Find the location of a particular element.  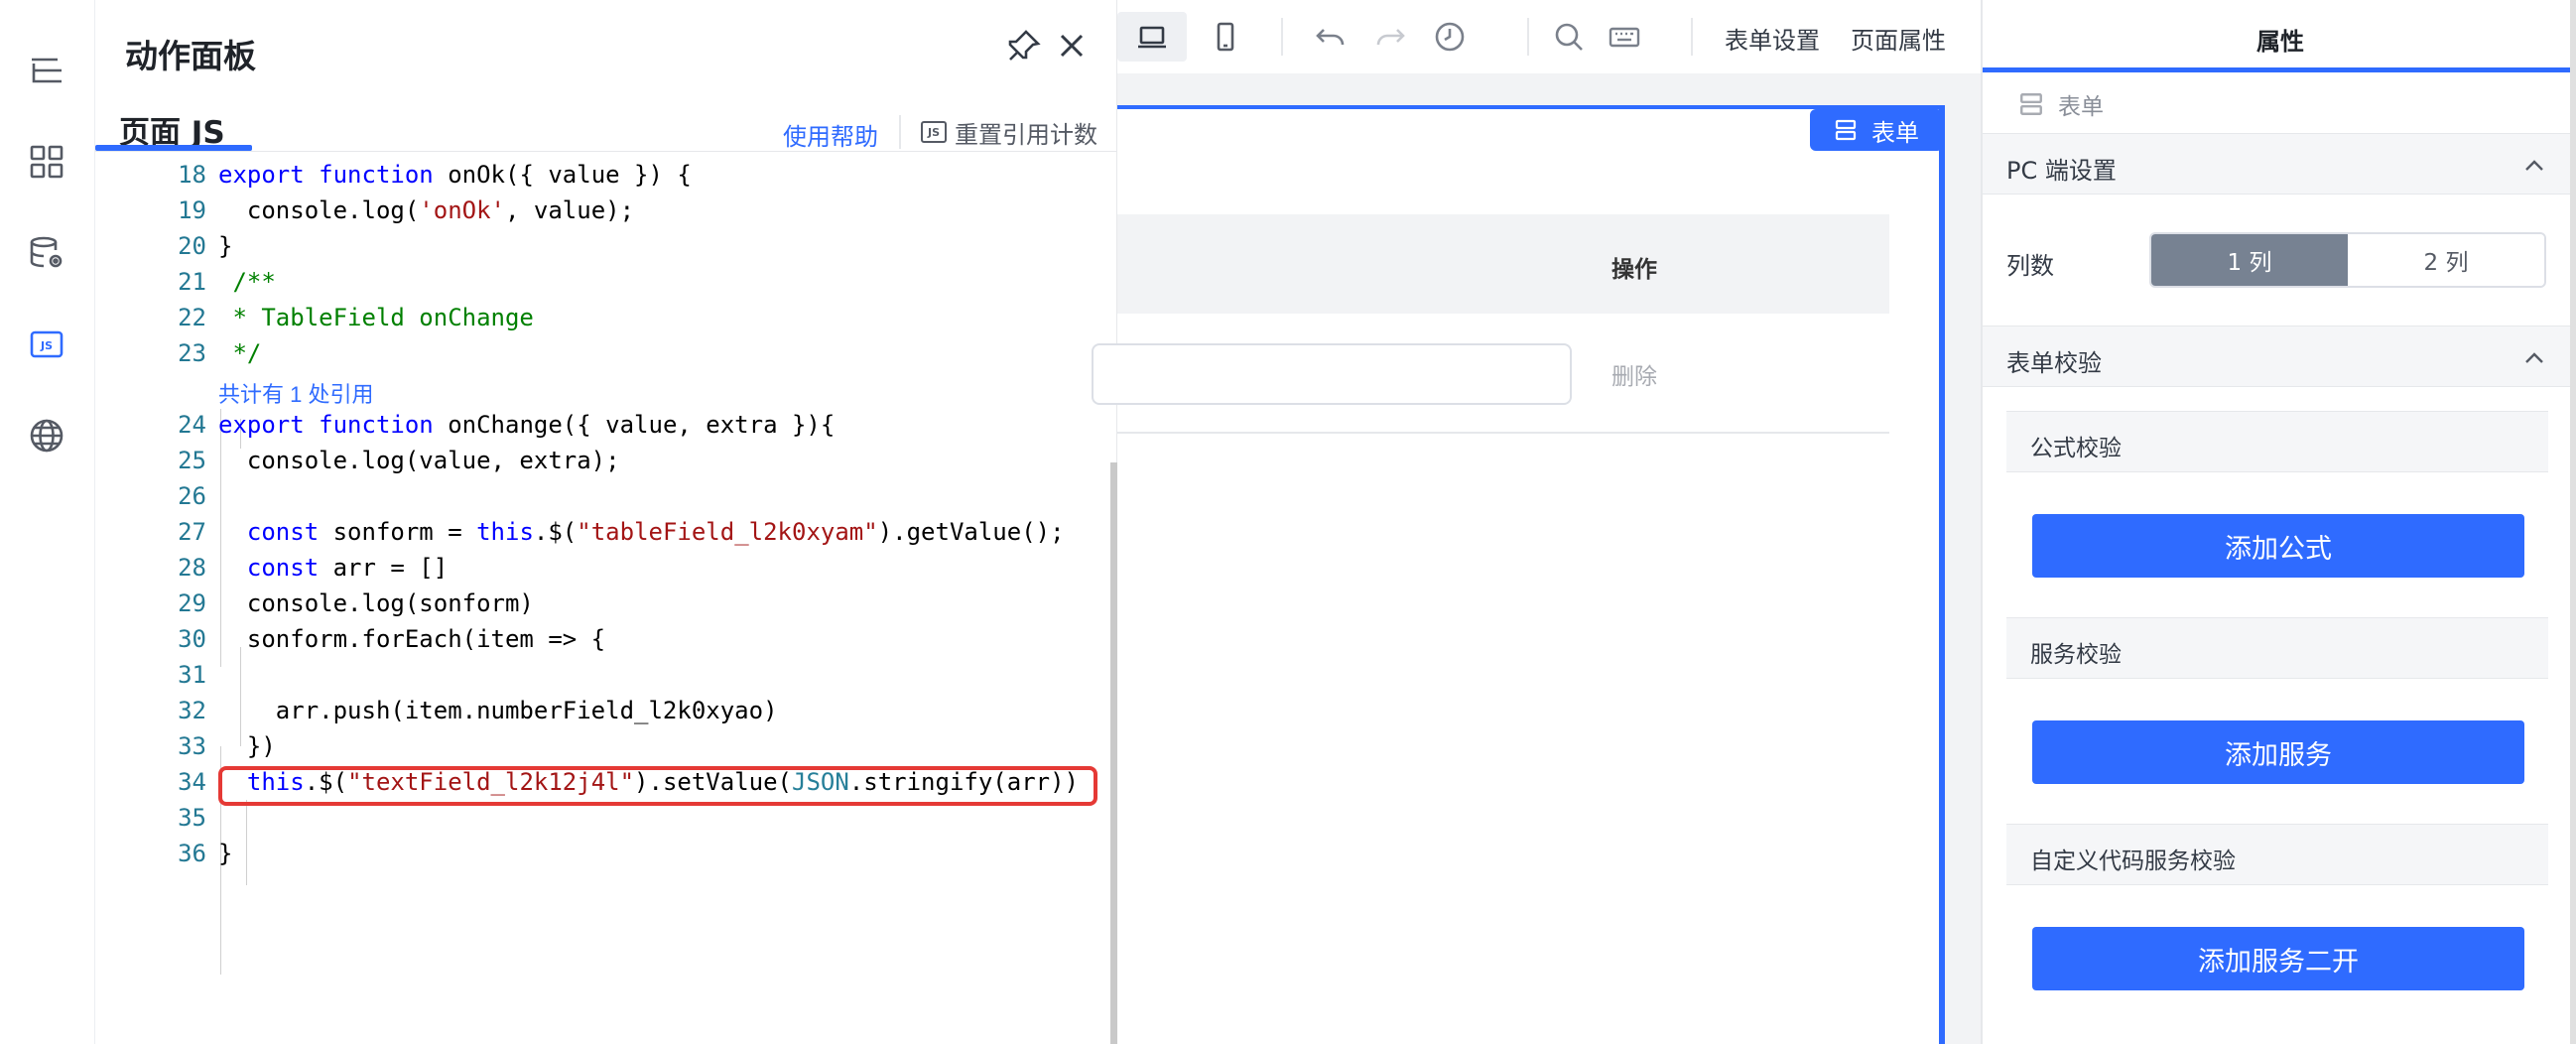

delete-row-link: 删除 is located at coordinates (1634, 374).